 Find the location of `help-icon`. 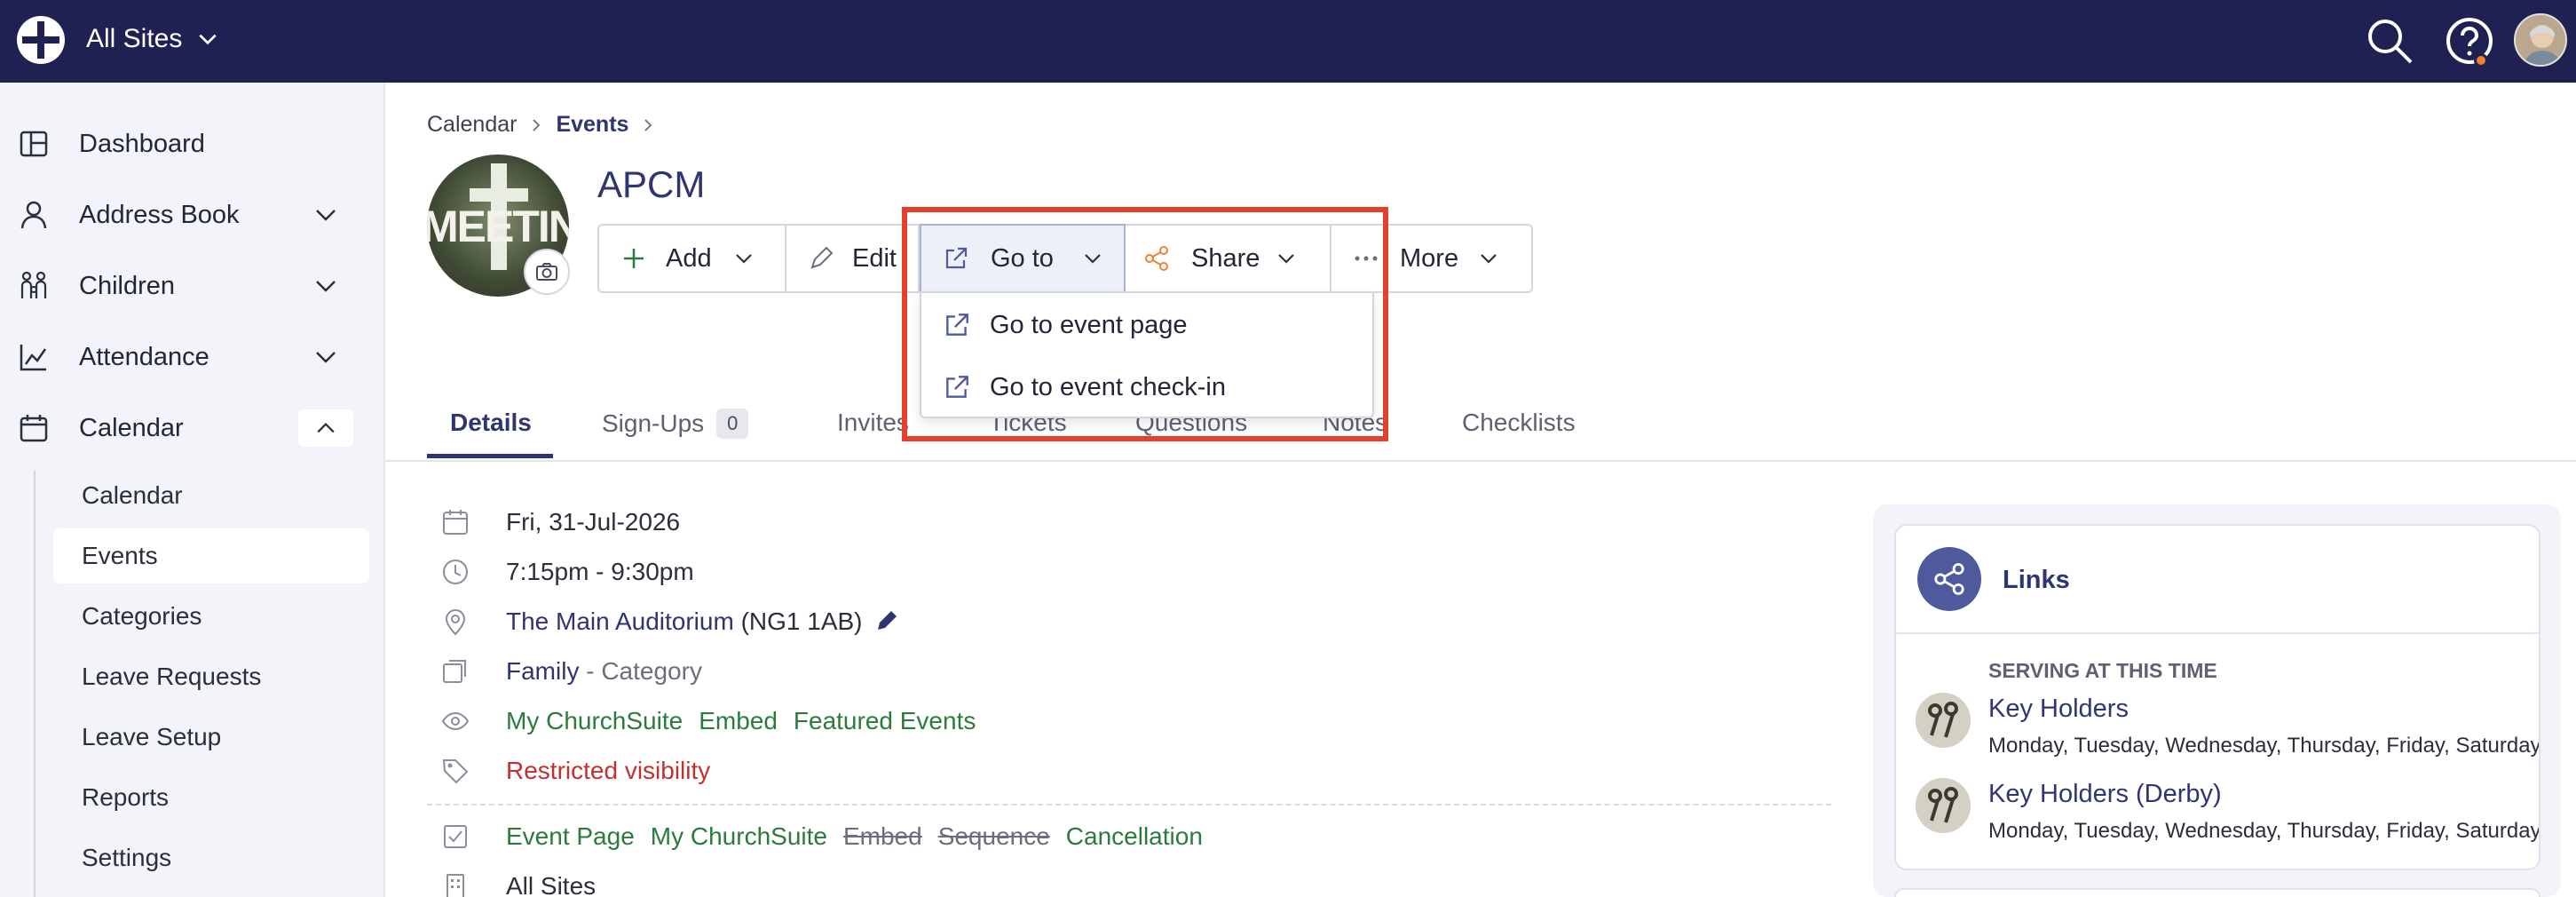

help-icon is located at coordinates (2469, 41).